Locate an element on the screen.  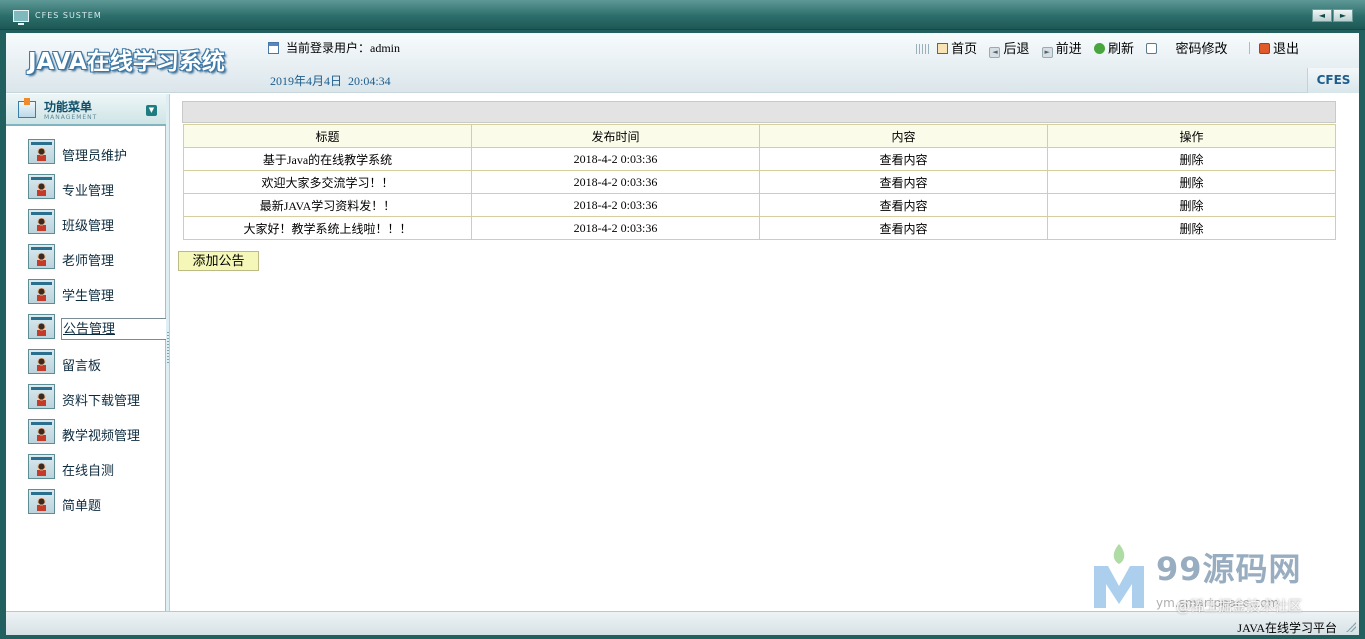
sidebar-item-message-board: 留言板 is located at coordinates (86, 365).